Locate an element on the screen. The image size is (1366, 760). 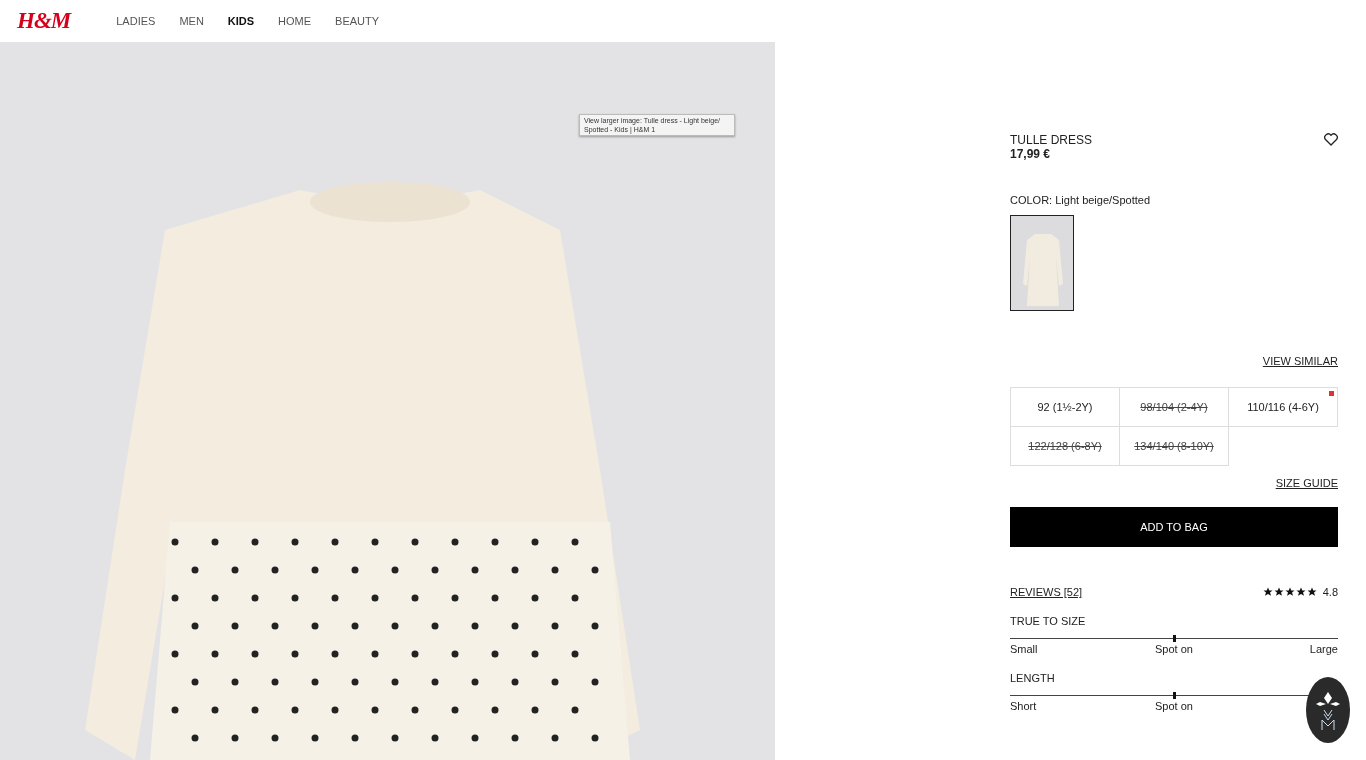
nav-link: BEAUTY is located at coordinates (357, 21).